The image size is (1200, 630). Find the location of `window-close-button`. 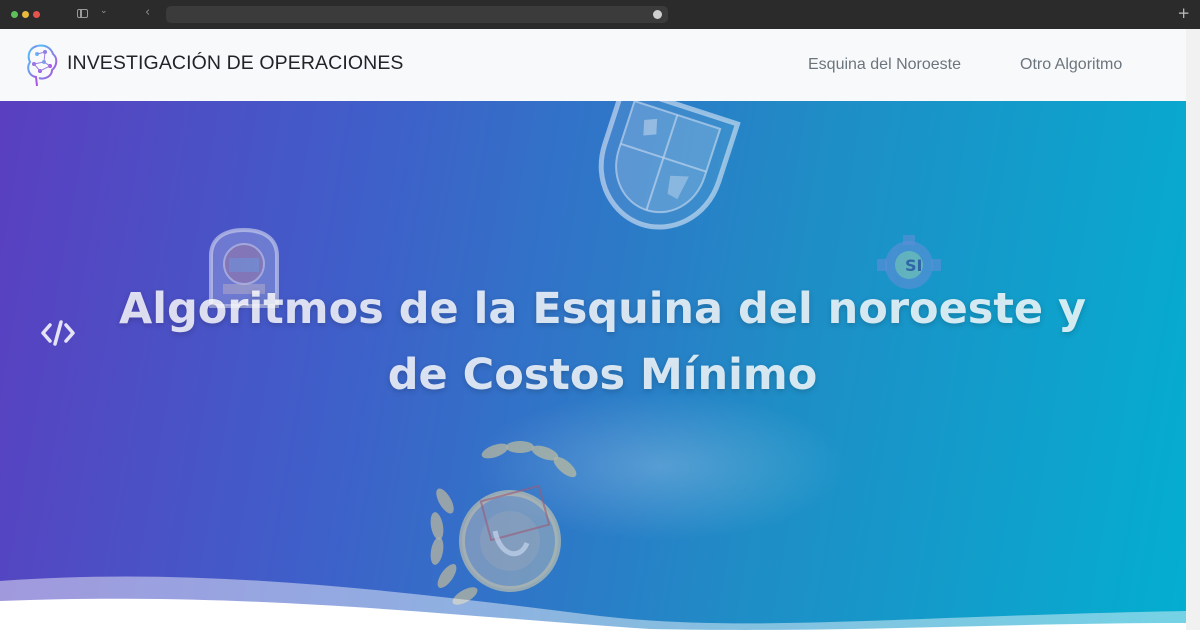

window-close-button is located at coordinates (36, 14).